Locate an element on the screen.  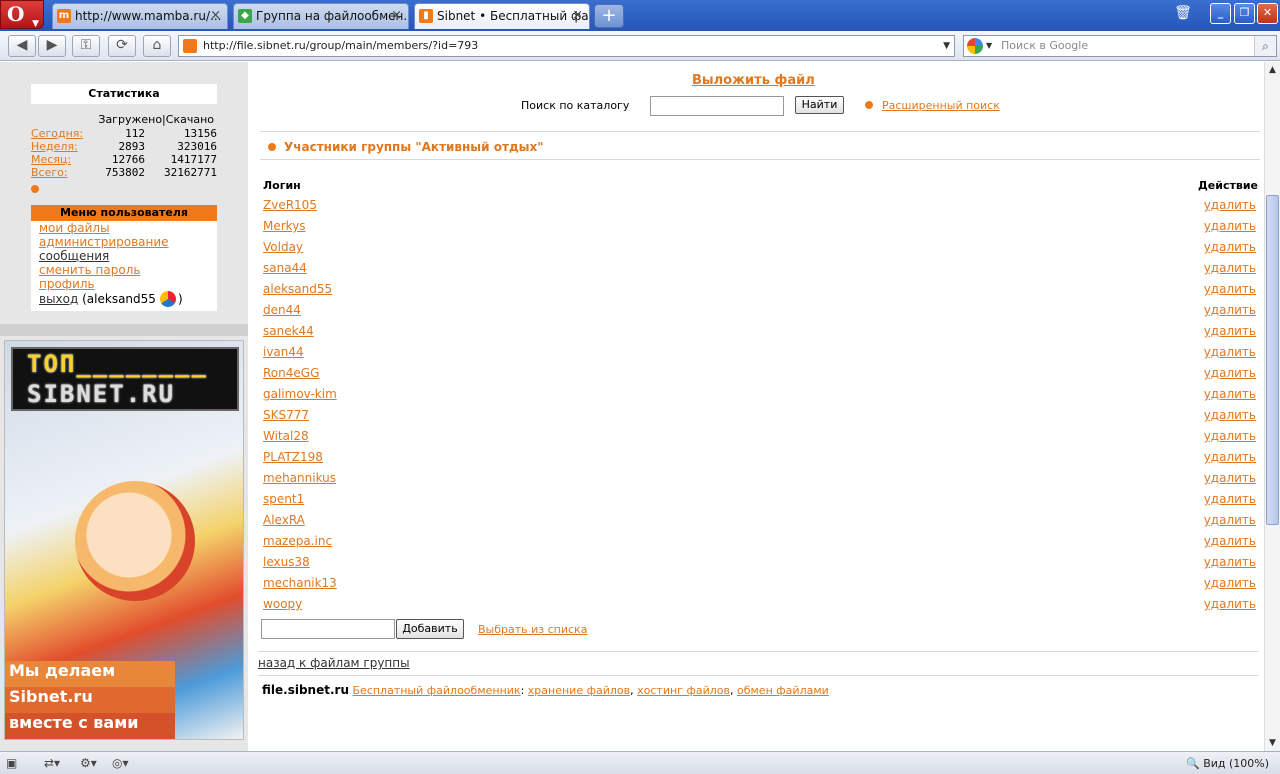
member-login-link: Merkys is located at coordinates (284, 226).